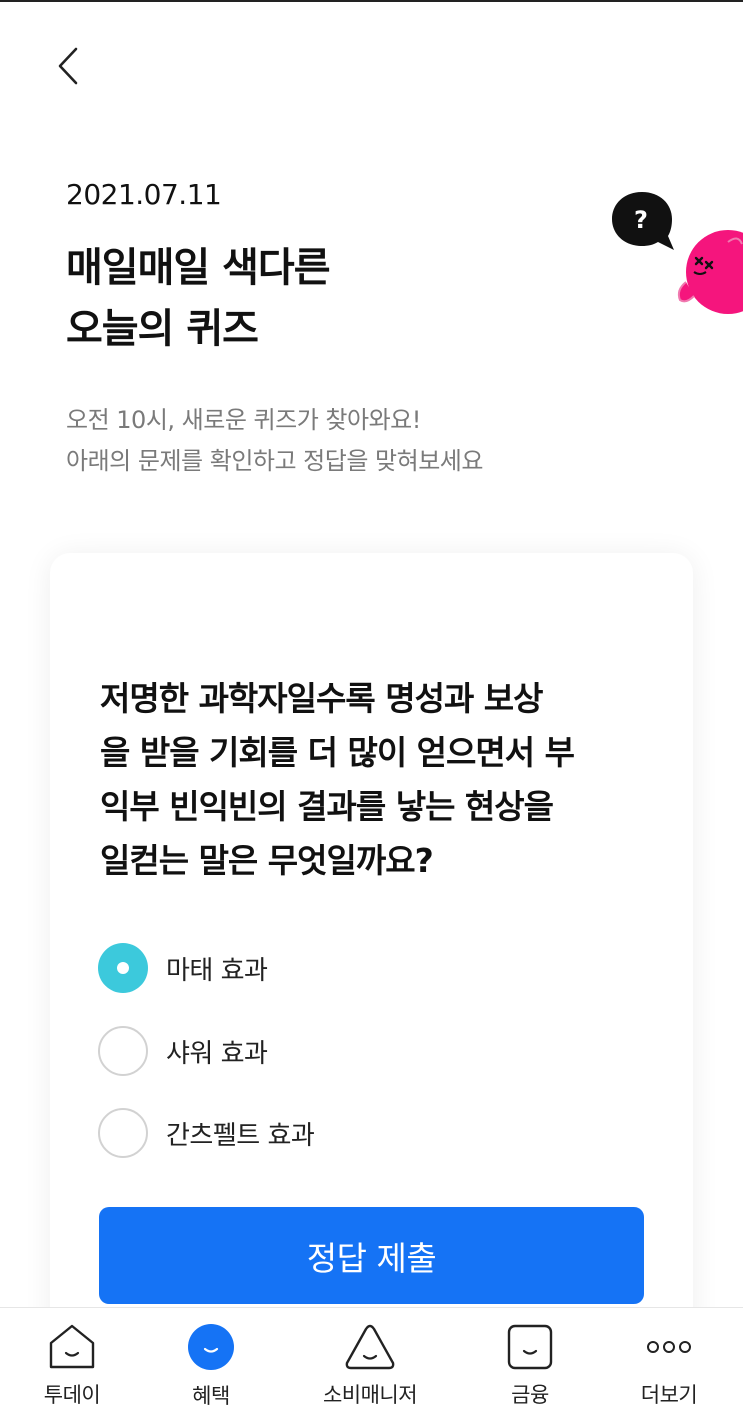  I want to click on chevron-left-icon, so click(68, 66).